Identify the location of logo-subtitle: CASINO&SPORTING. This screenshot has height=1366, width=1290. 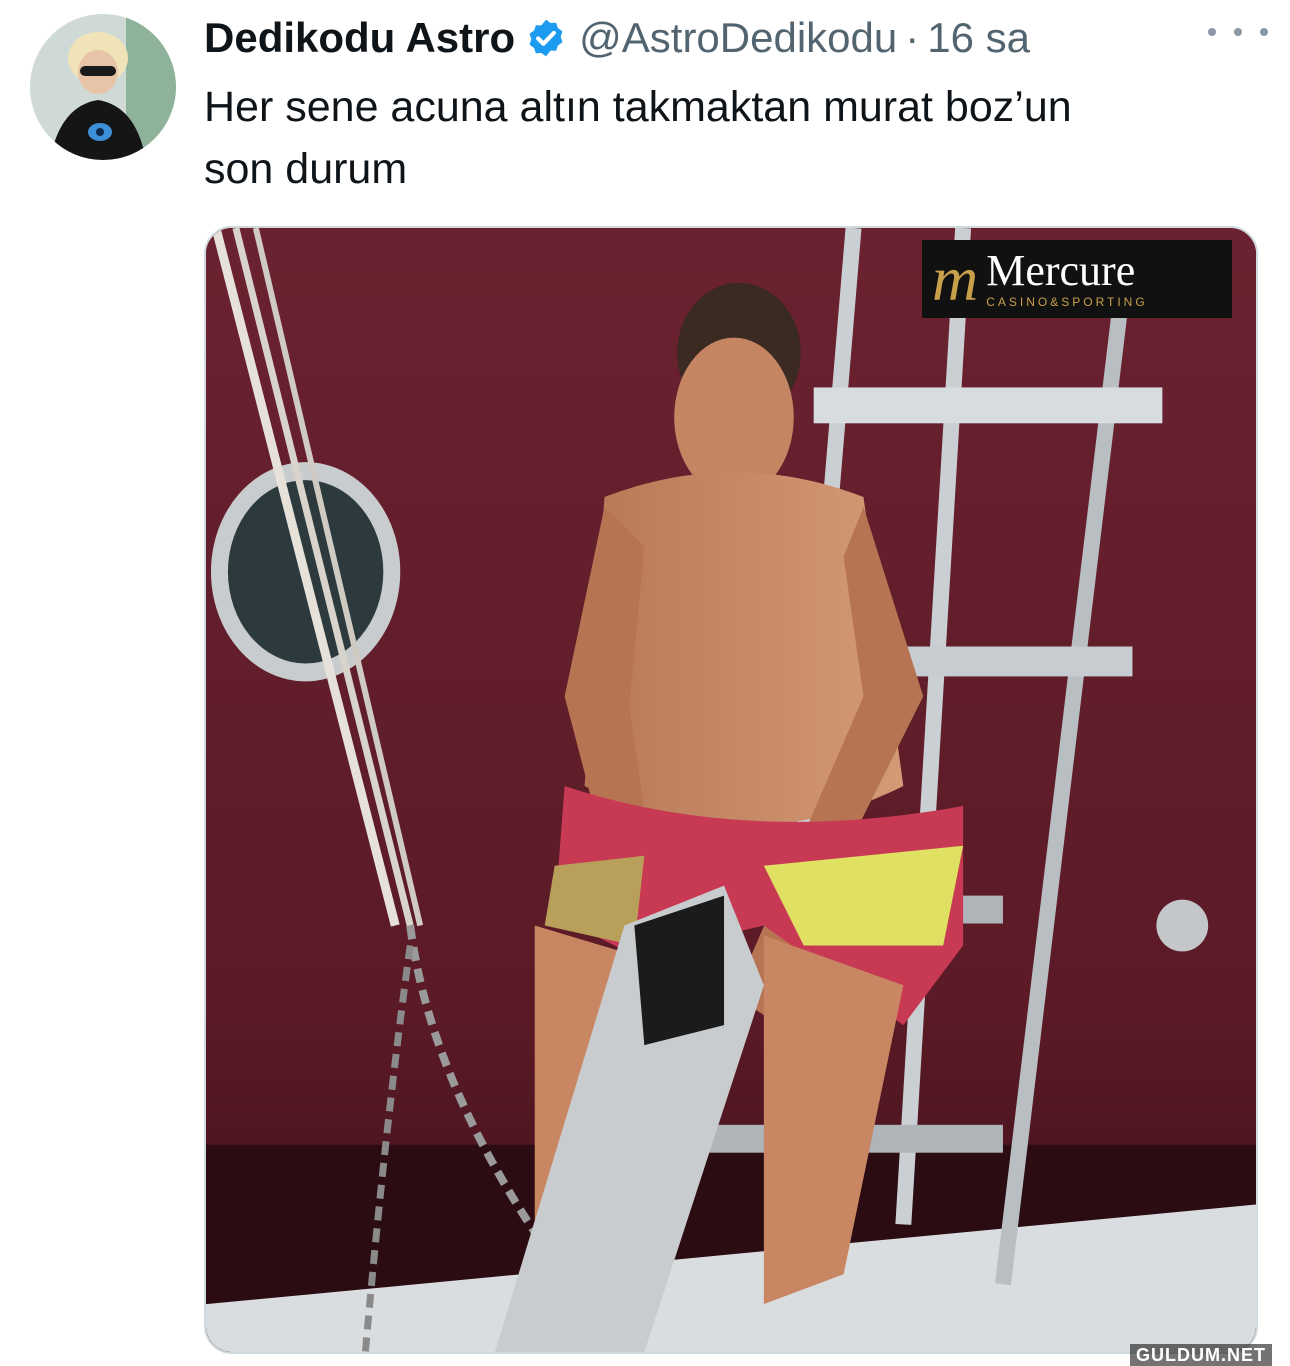
(1067, 302).